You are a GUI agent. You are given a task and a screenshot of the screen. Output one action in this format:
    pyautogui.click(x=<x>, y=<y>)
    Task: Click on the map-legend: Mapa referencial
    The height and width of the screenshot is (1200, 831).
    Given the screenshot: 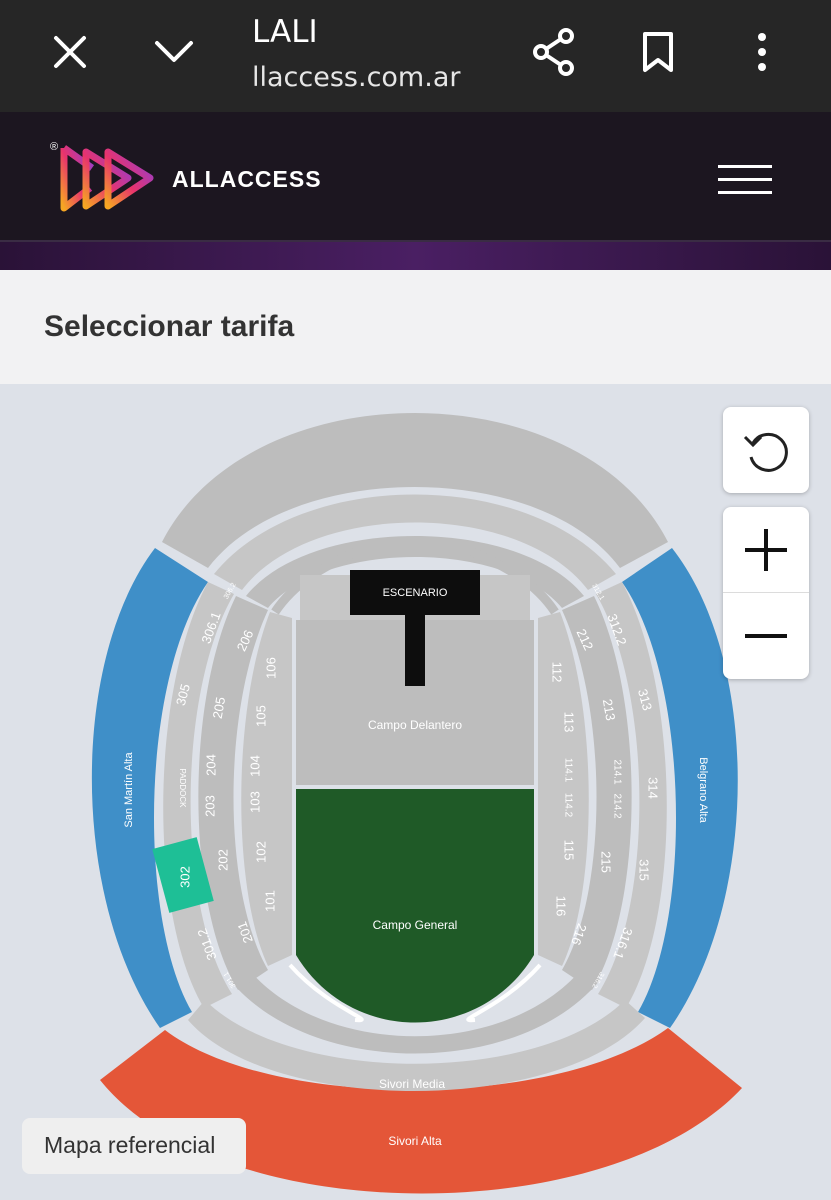 What is the action you would take?
    pyautogui.click(x=134, y=1146)
    